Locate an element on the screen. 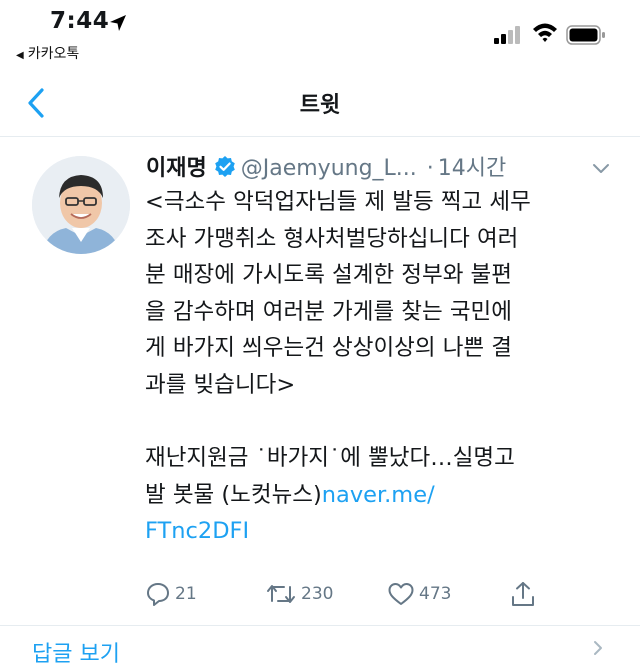  avatar-portrait-icon is located at coordinates (81, 205).